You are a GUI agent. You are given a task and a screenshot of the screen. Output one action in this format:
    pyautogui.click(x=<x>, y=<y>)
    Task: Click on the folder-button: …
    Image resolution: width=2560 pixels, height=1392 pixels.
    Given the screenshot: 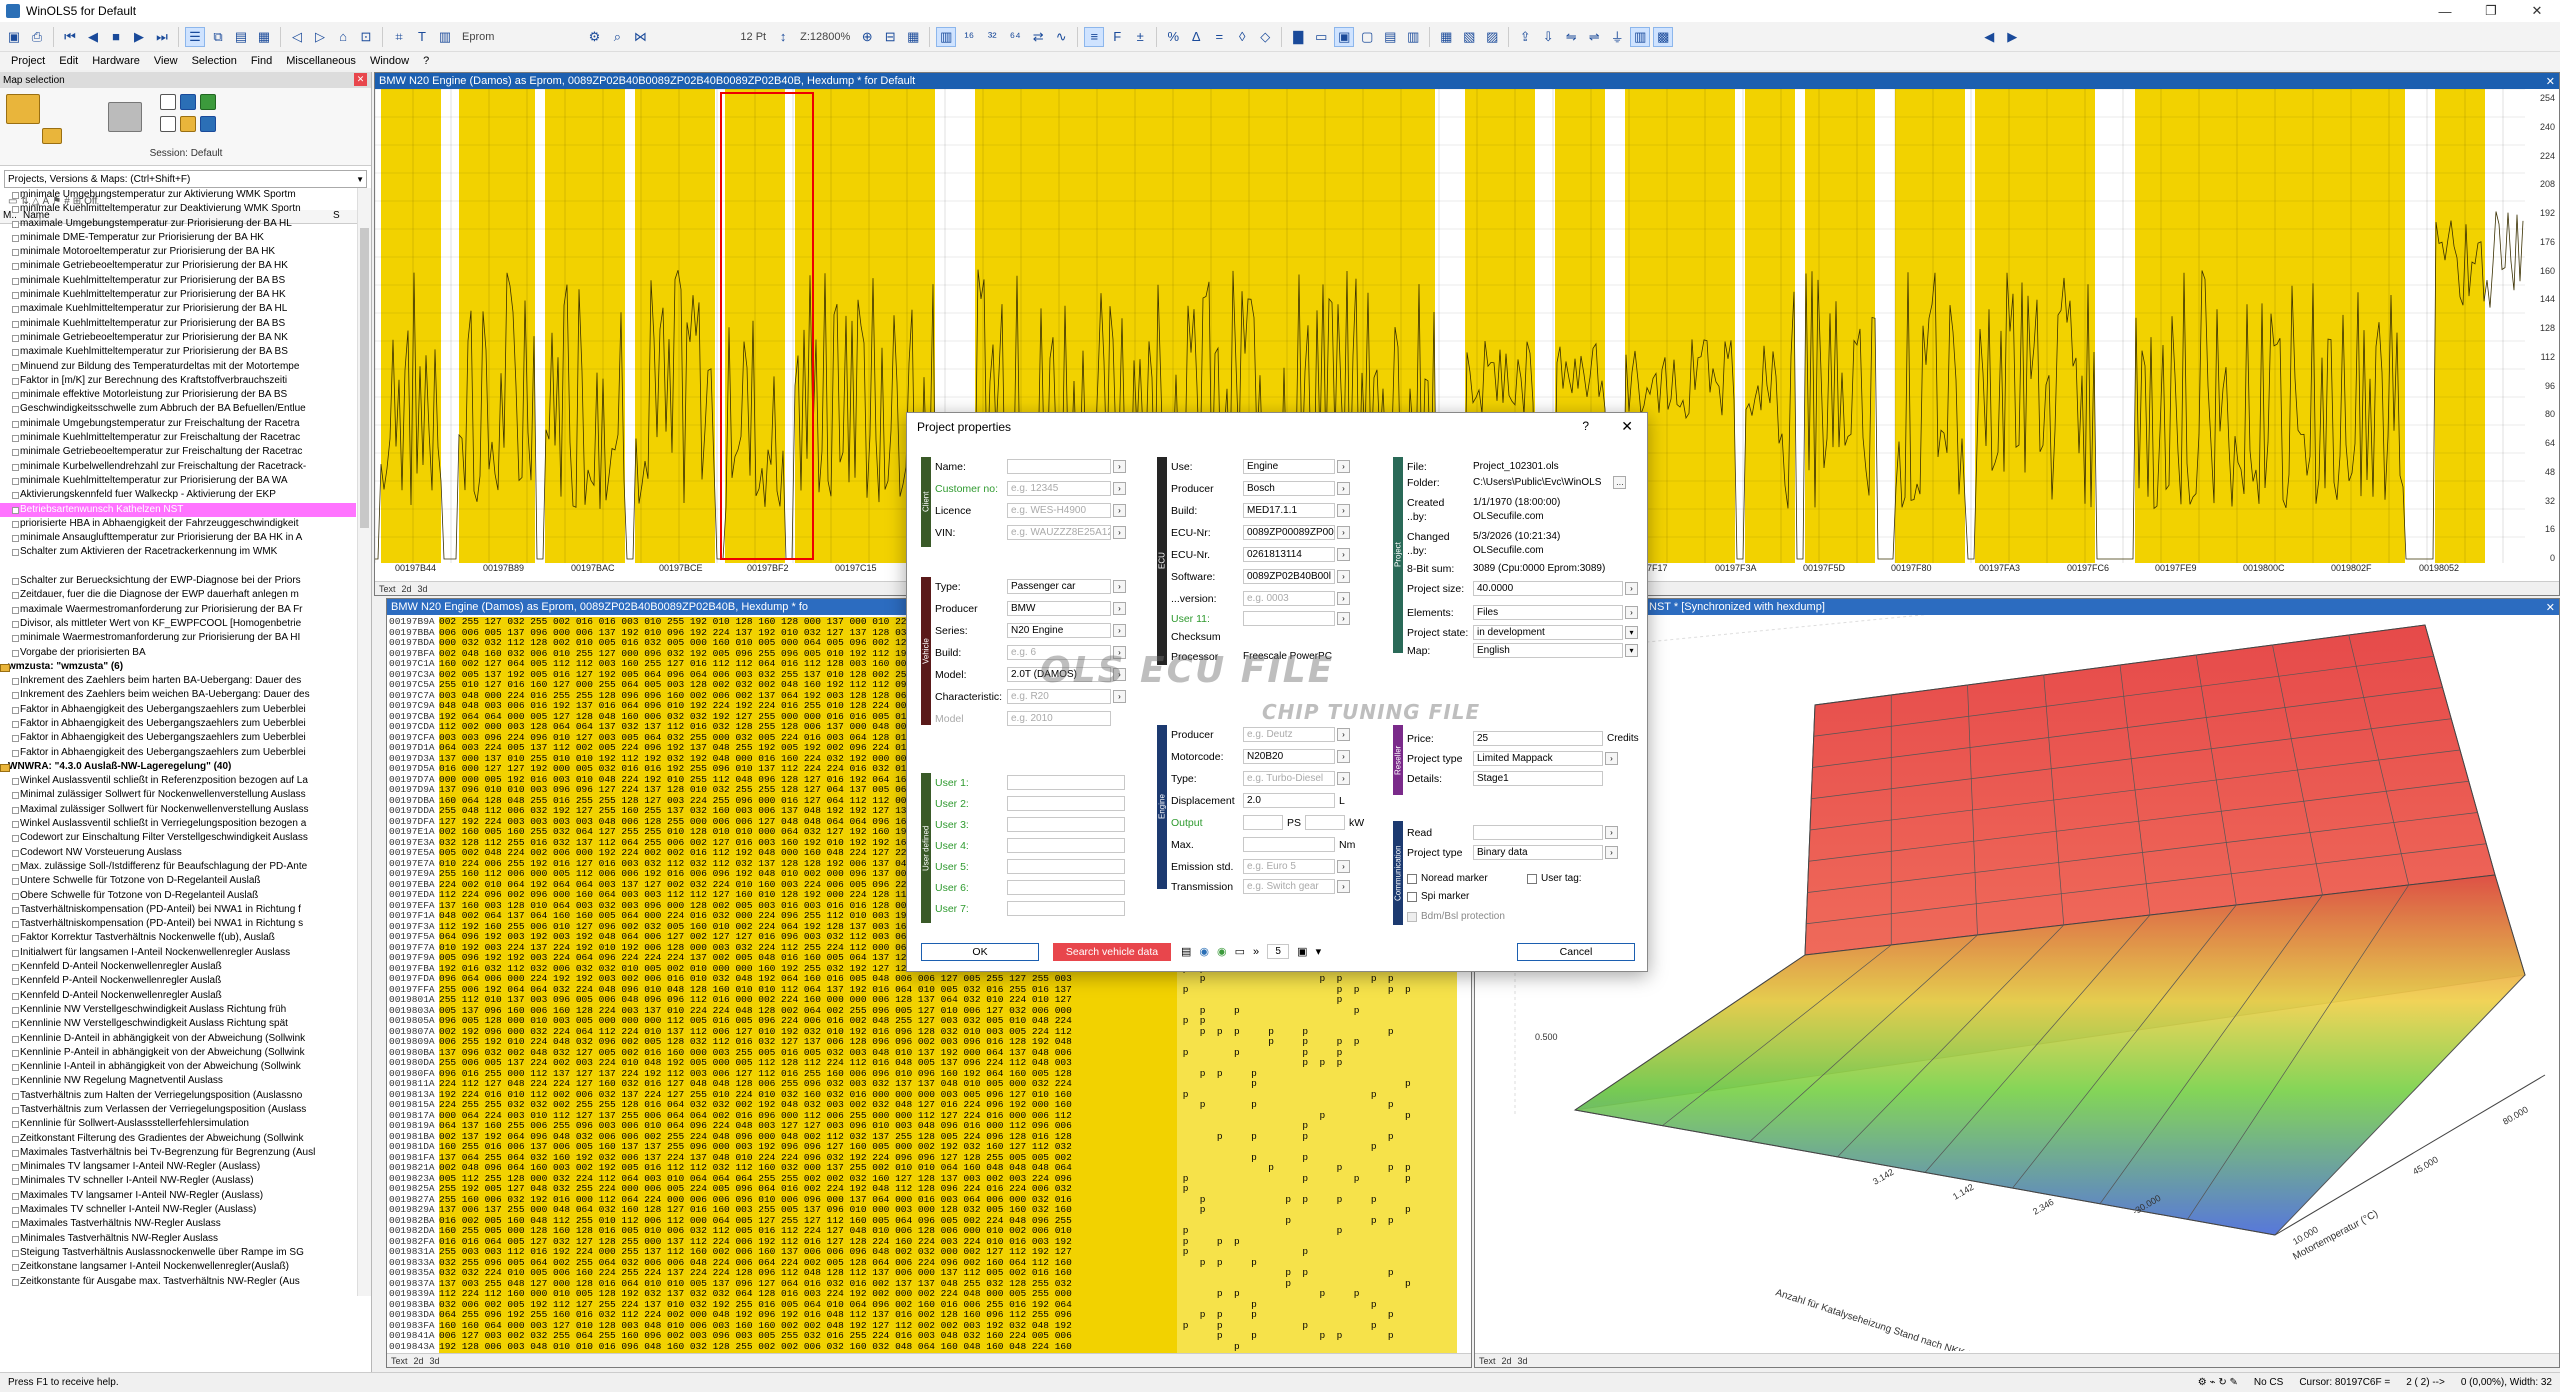 What is the action you would take?
    pyautogui.click(x=1620, y=482)
    